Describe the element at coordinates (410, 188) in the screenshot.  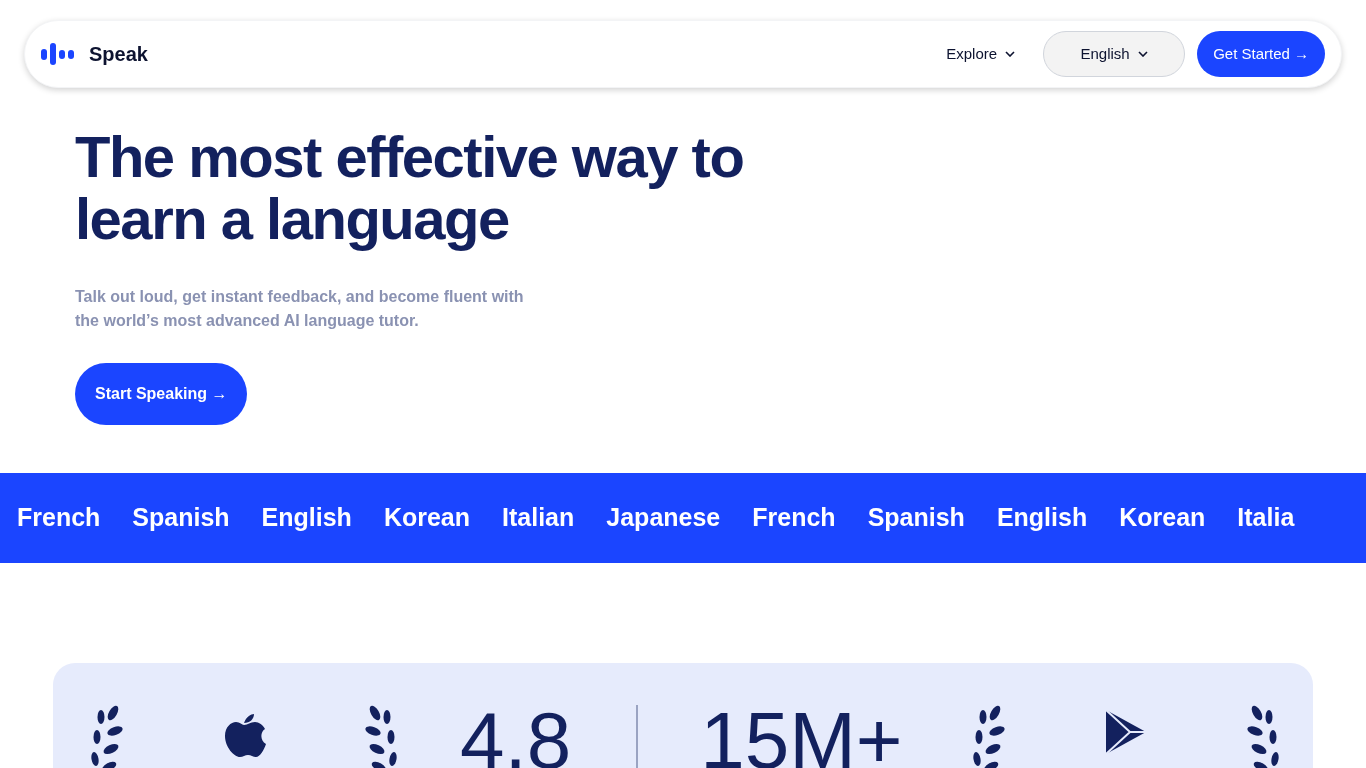
I see `hero-heading: The most effective way to learn a language` at that location.